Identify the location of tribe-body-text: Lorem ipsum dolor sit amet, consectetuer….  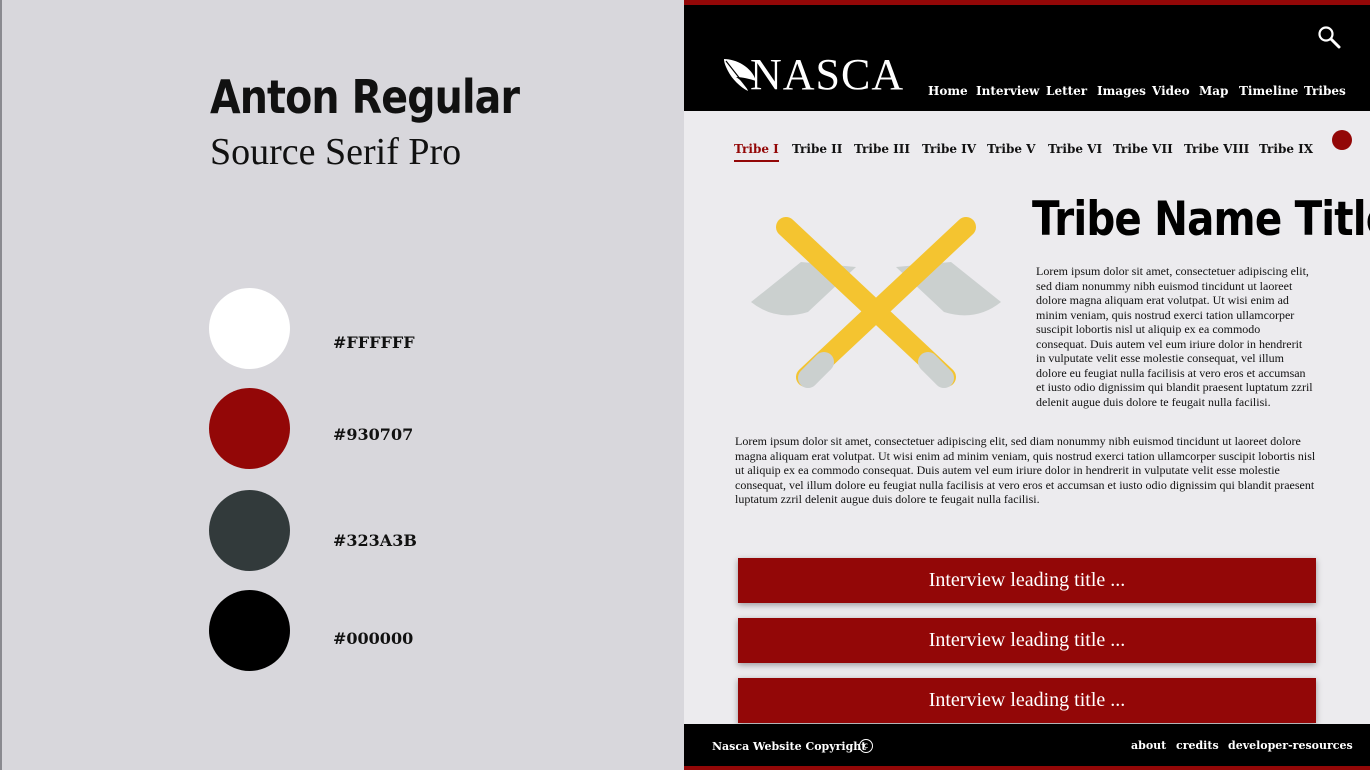
(1025, 470).